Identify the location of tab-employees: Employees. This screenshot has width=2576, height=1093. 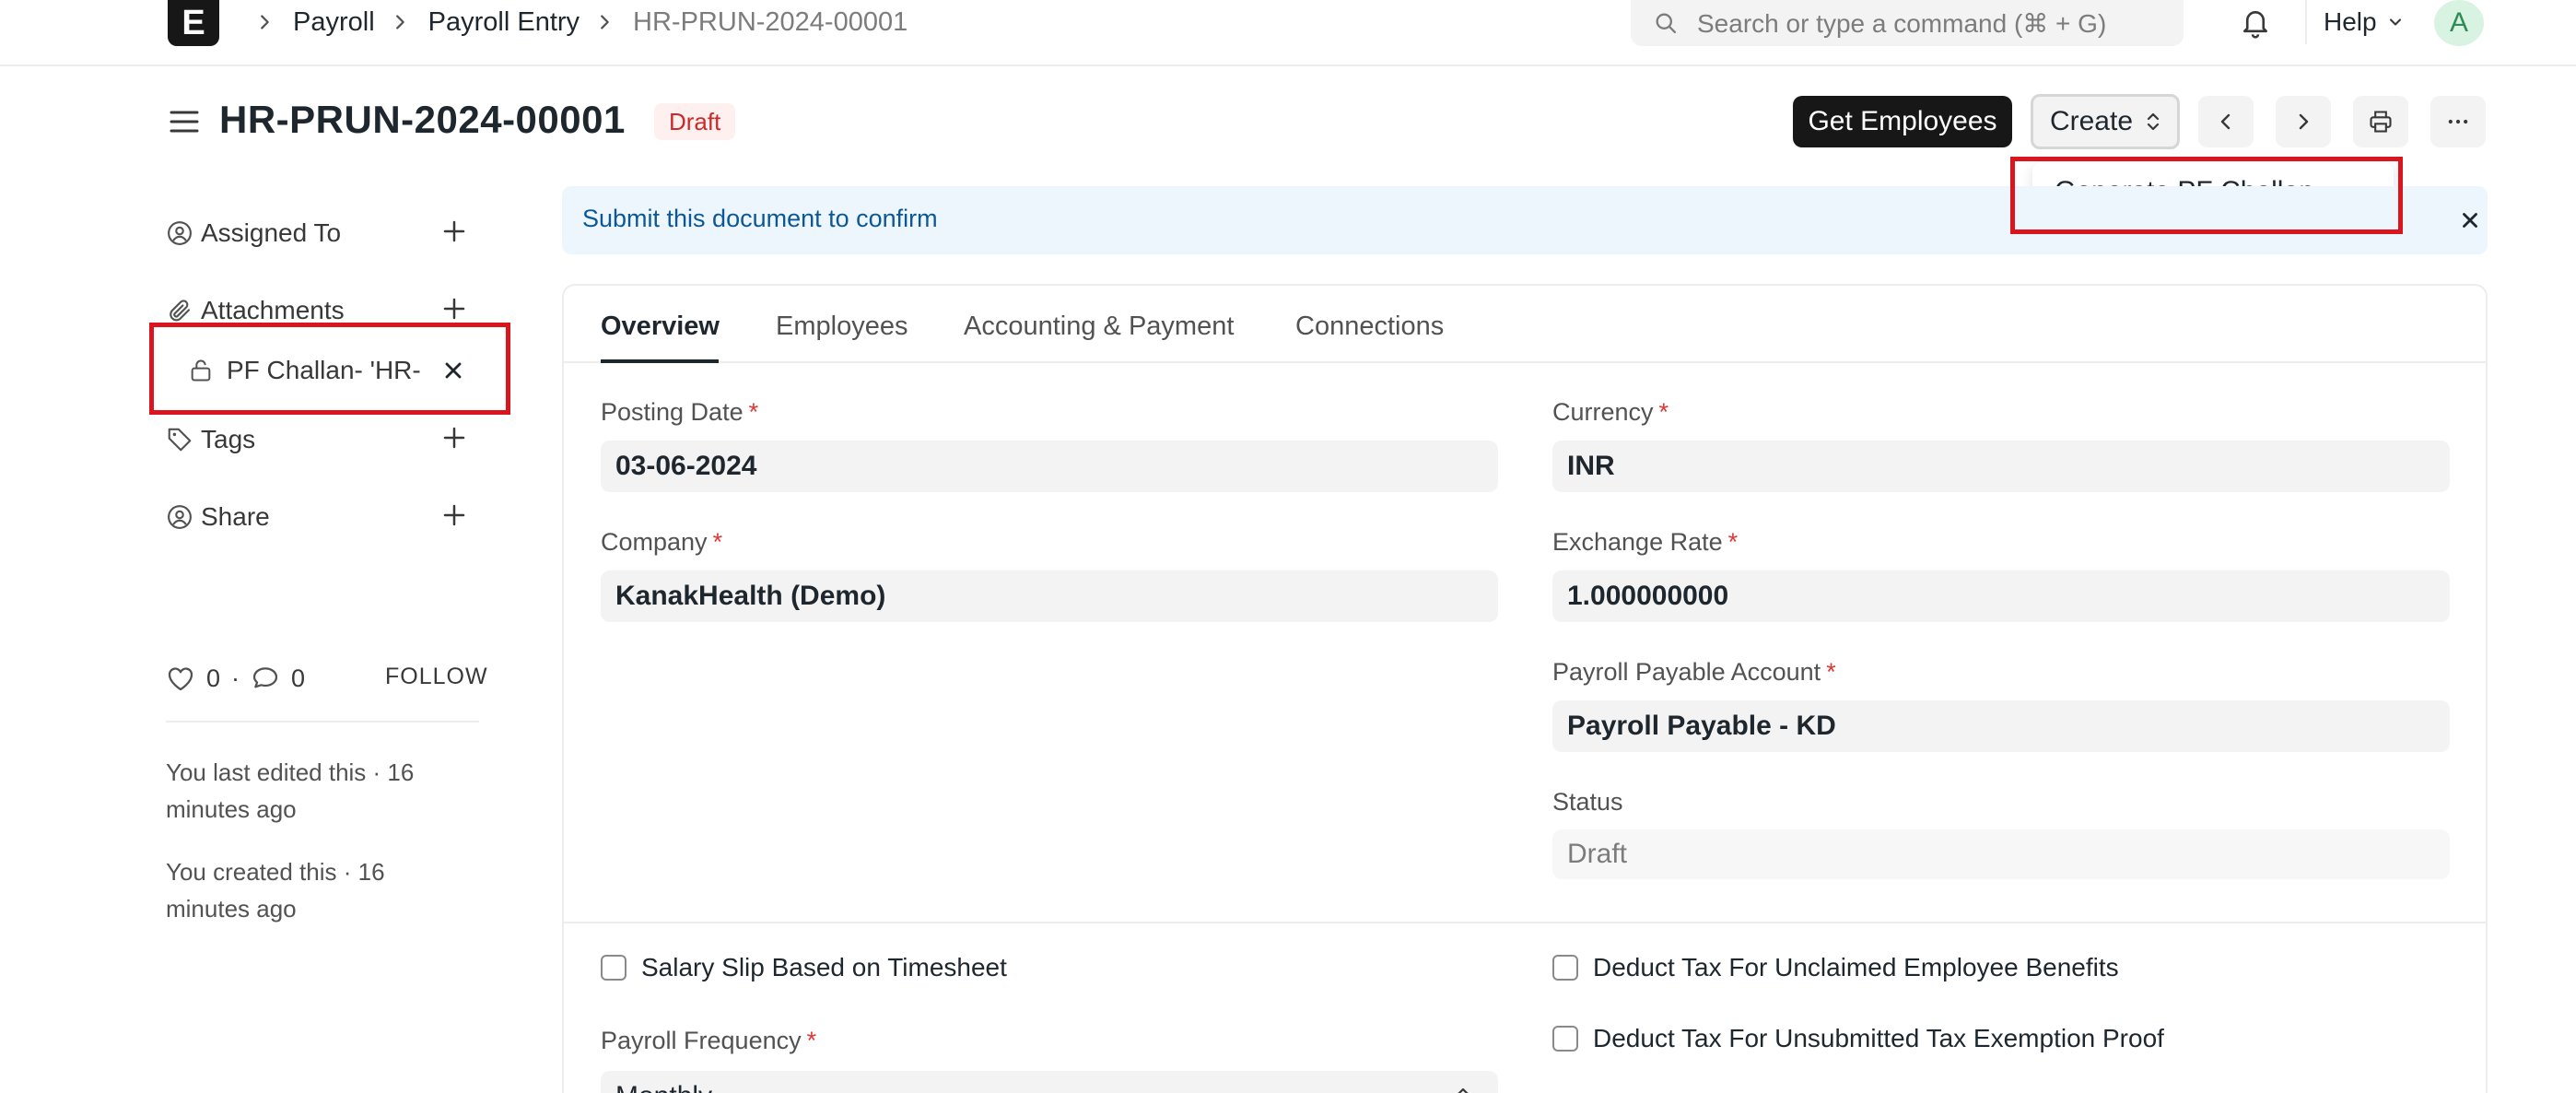
(841, 326).